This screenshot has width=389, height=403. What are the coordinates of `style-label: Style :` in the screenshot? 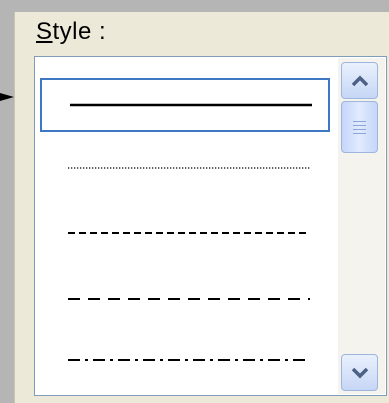 It's located at (71, 32).